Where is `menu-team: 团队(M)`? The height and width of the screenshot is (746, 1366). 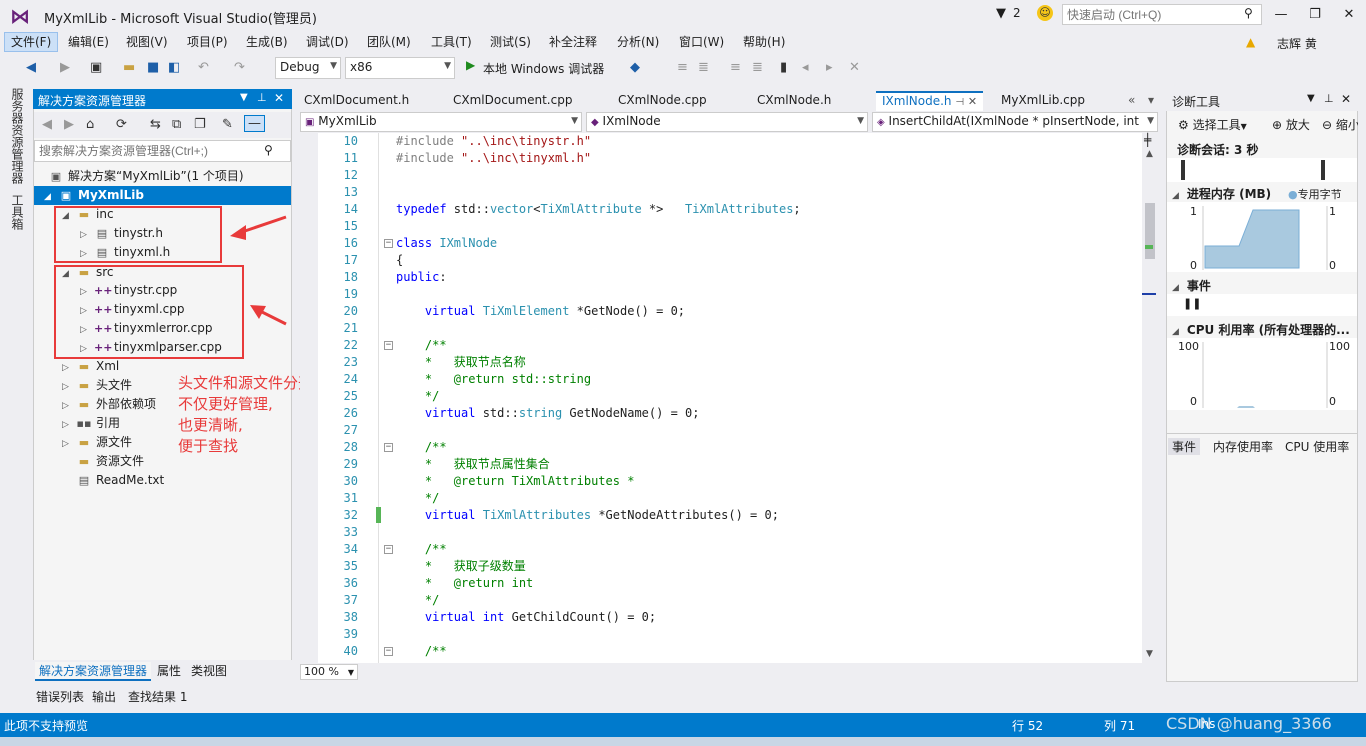
menu-team: 团队(M) is located at coordinates (389, 42).